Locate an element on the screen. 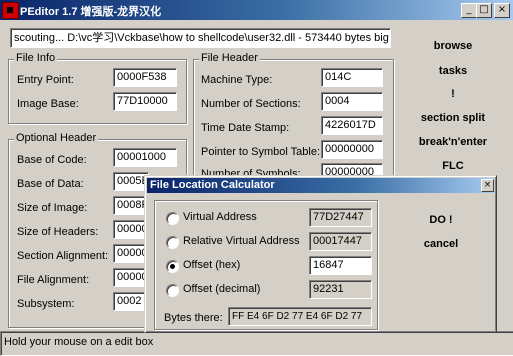  offset-decimal-radio is located at coordinates (172, 290).